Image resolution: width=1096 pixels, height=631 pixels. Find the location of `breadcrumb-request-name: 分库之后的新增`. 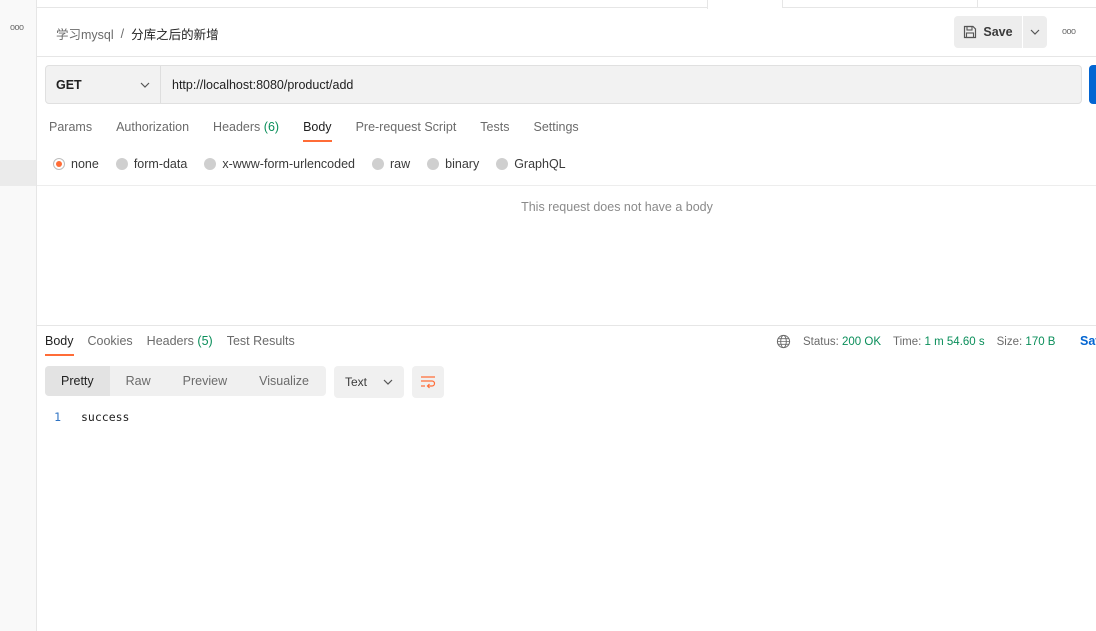

breadcrumb-request-name: 分库之后的新增 is located at coordinates (175, 33).